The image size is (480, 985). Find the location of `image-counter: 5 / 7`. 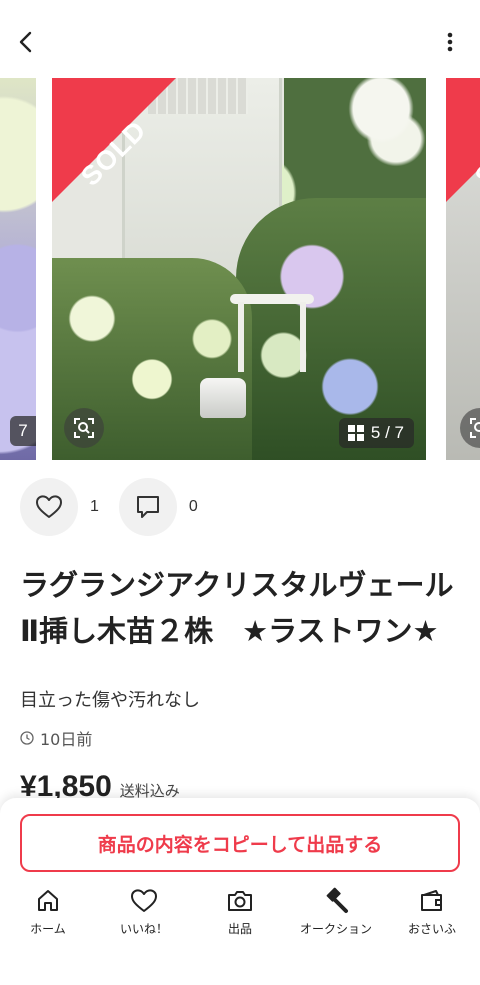

image-counter: 5 / 7 is located at coordinates (376, 433).